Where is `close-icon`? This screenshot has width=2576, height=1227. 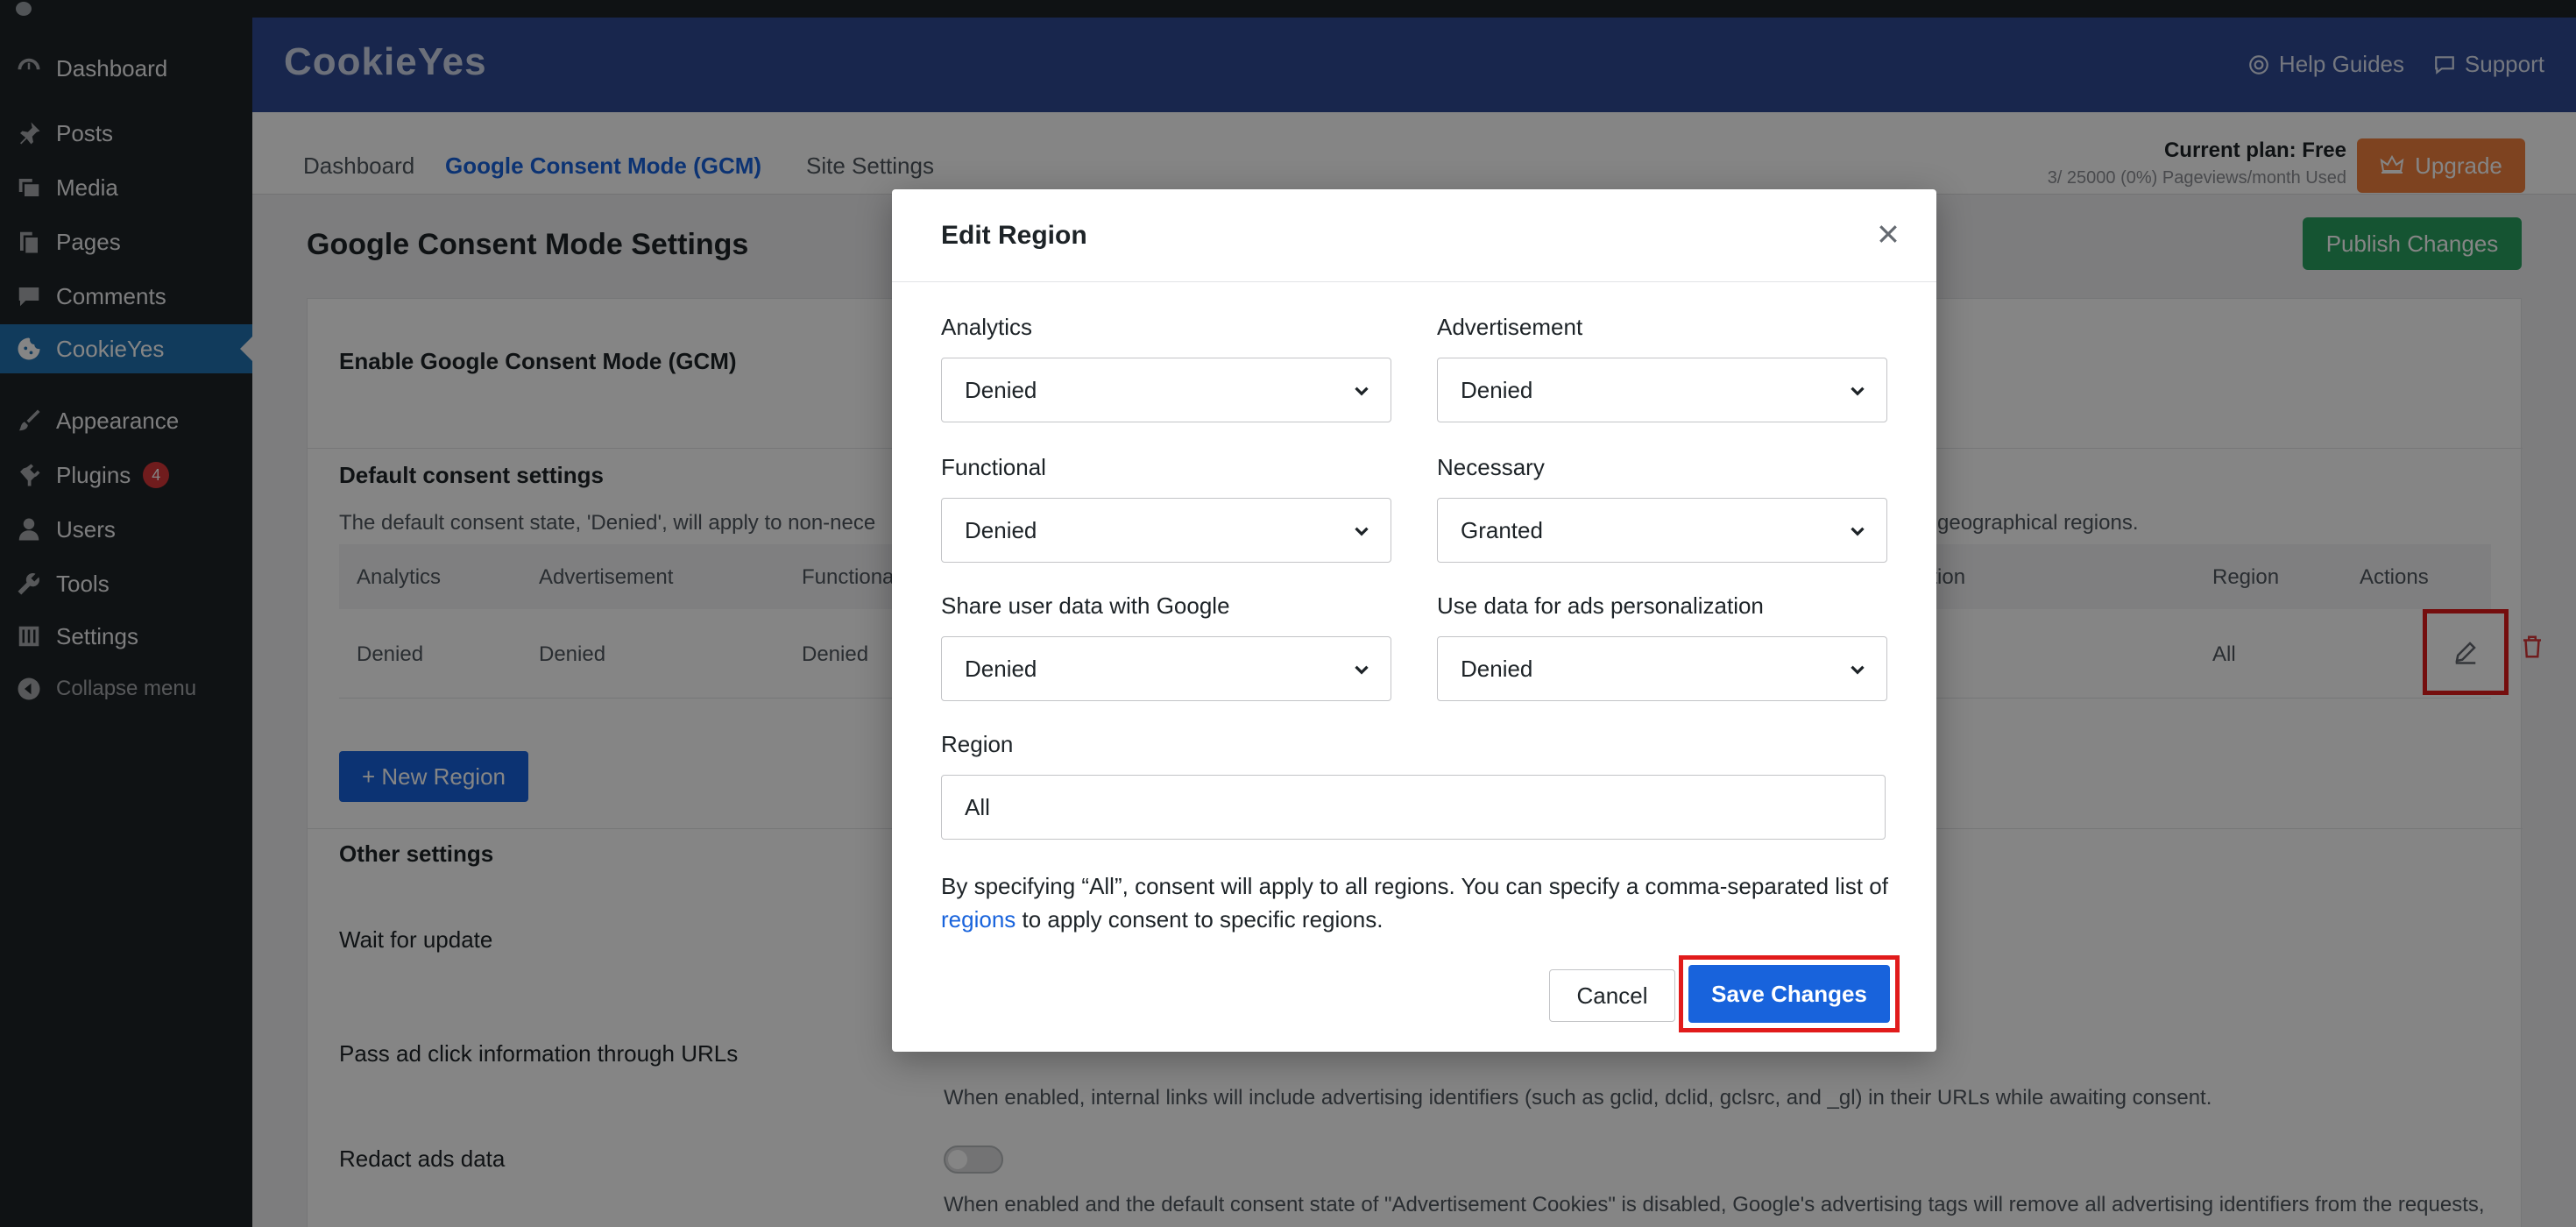
close-icon is located at coordinates (1888, 234).